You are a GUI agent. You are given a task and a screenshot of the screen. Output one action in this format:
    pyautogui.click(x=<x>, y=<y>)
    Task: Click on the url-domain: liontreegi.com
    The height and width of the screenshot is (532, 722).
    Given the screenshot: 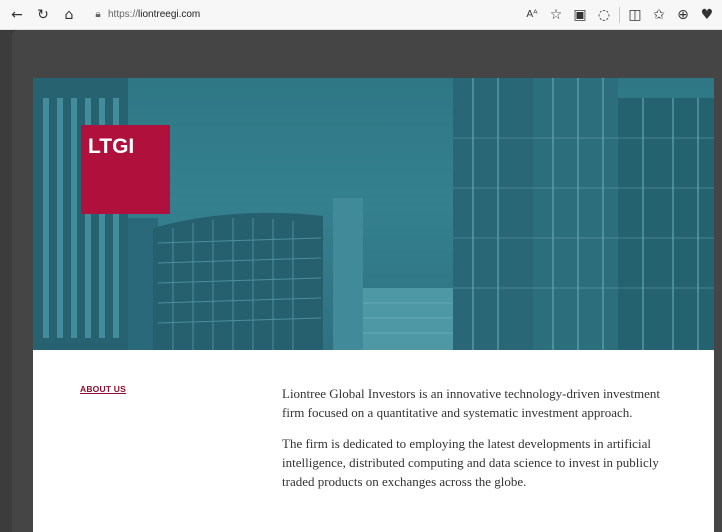 What is the action you would take?
    pyautogui.click(x=169, y=14)
    